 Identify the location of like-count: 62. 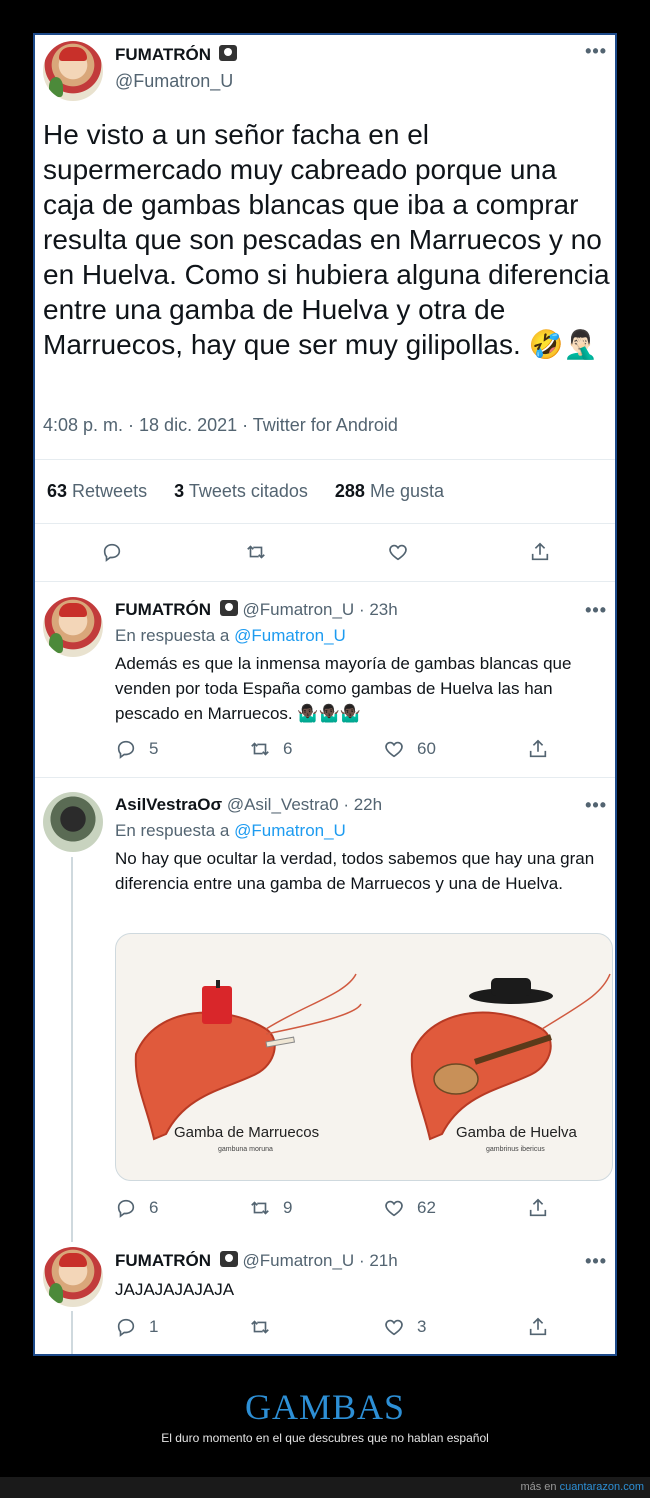
(426, 1207).